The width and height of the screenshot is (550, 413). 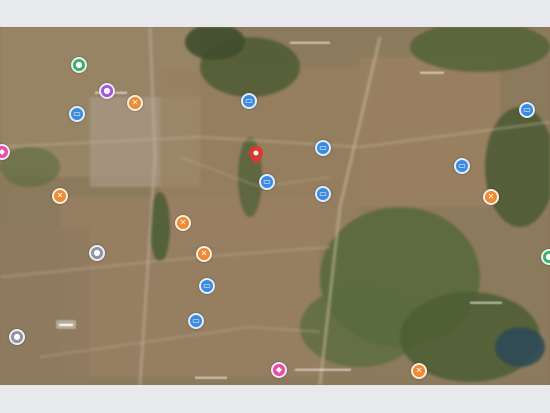 I want to click on map-label-blurred: ▬▬▬, so click(x=432, y=71).